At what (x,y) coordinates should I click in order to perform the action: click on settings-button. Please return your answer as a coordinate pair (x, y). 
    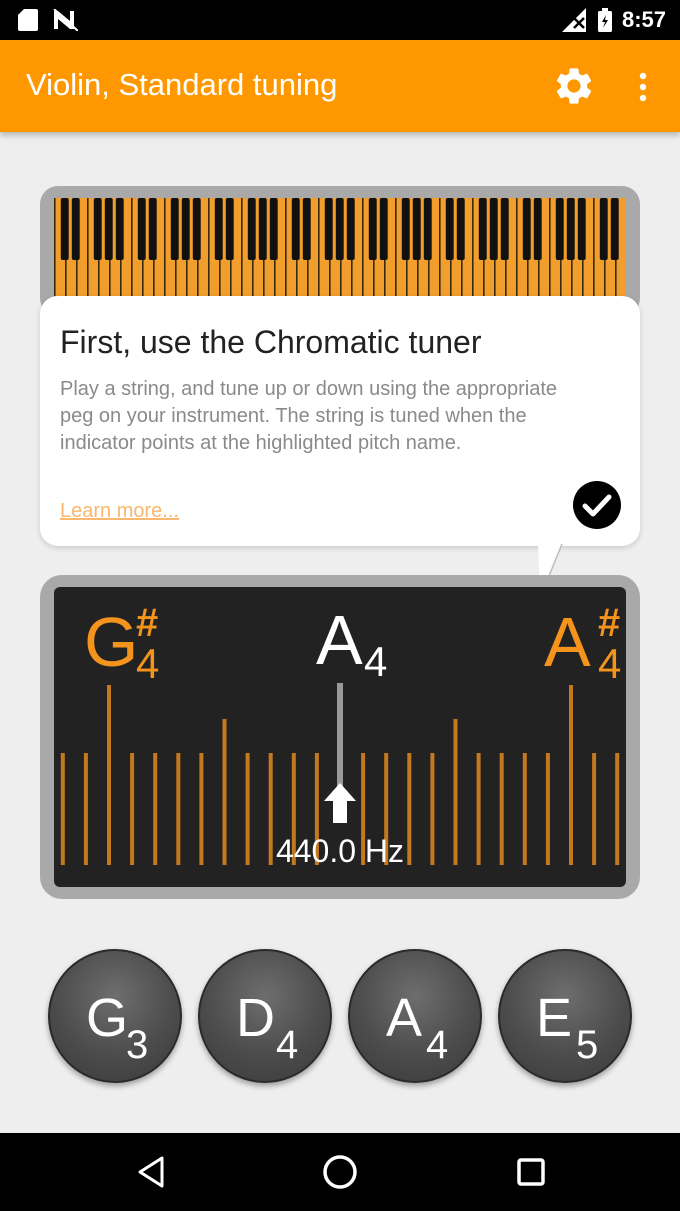
    Looking at the image, I should click on (574, 86).